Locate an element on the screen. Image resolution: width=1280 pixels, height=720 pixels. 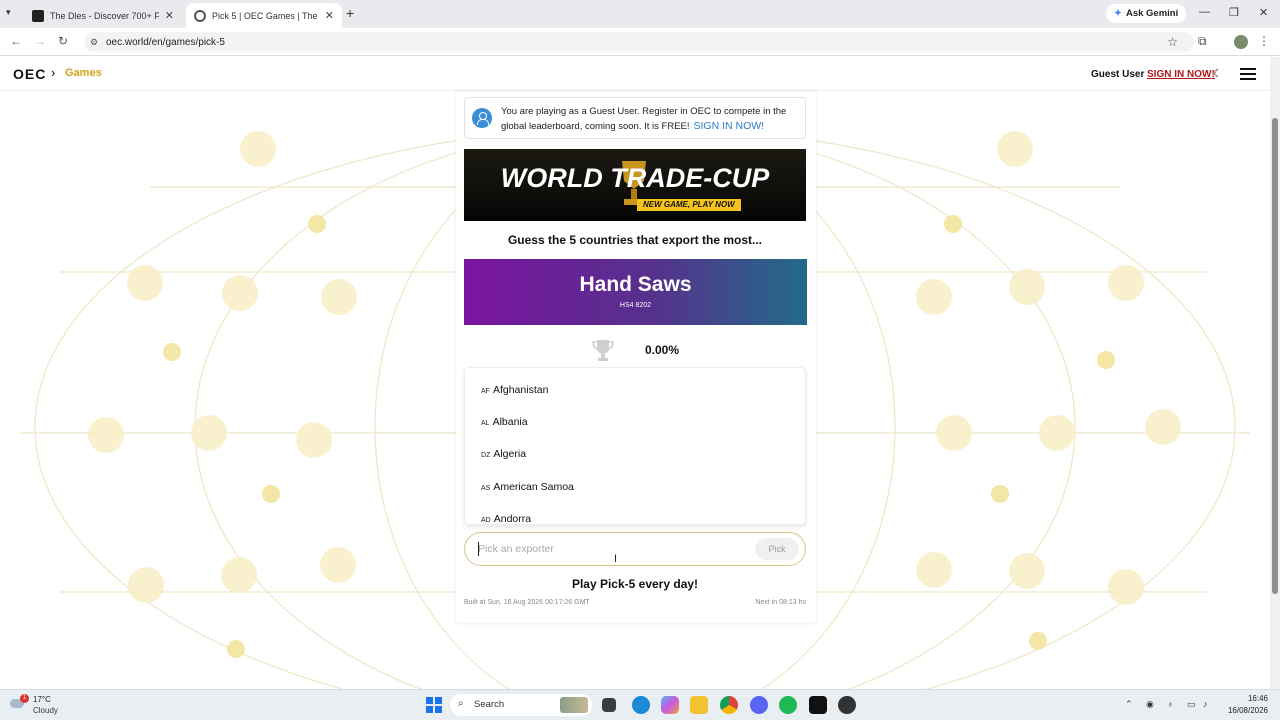
tab-title: The Dles - Discover 700+ Free D is located at coordinates (104, 15).